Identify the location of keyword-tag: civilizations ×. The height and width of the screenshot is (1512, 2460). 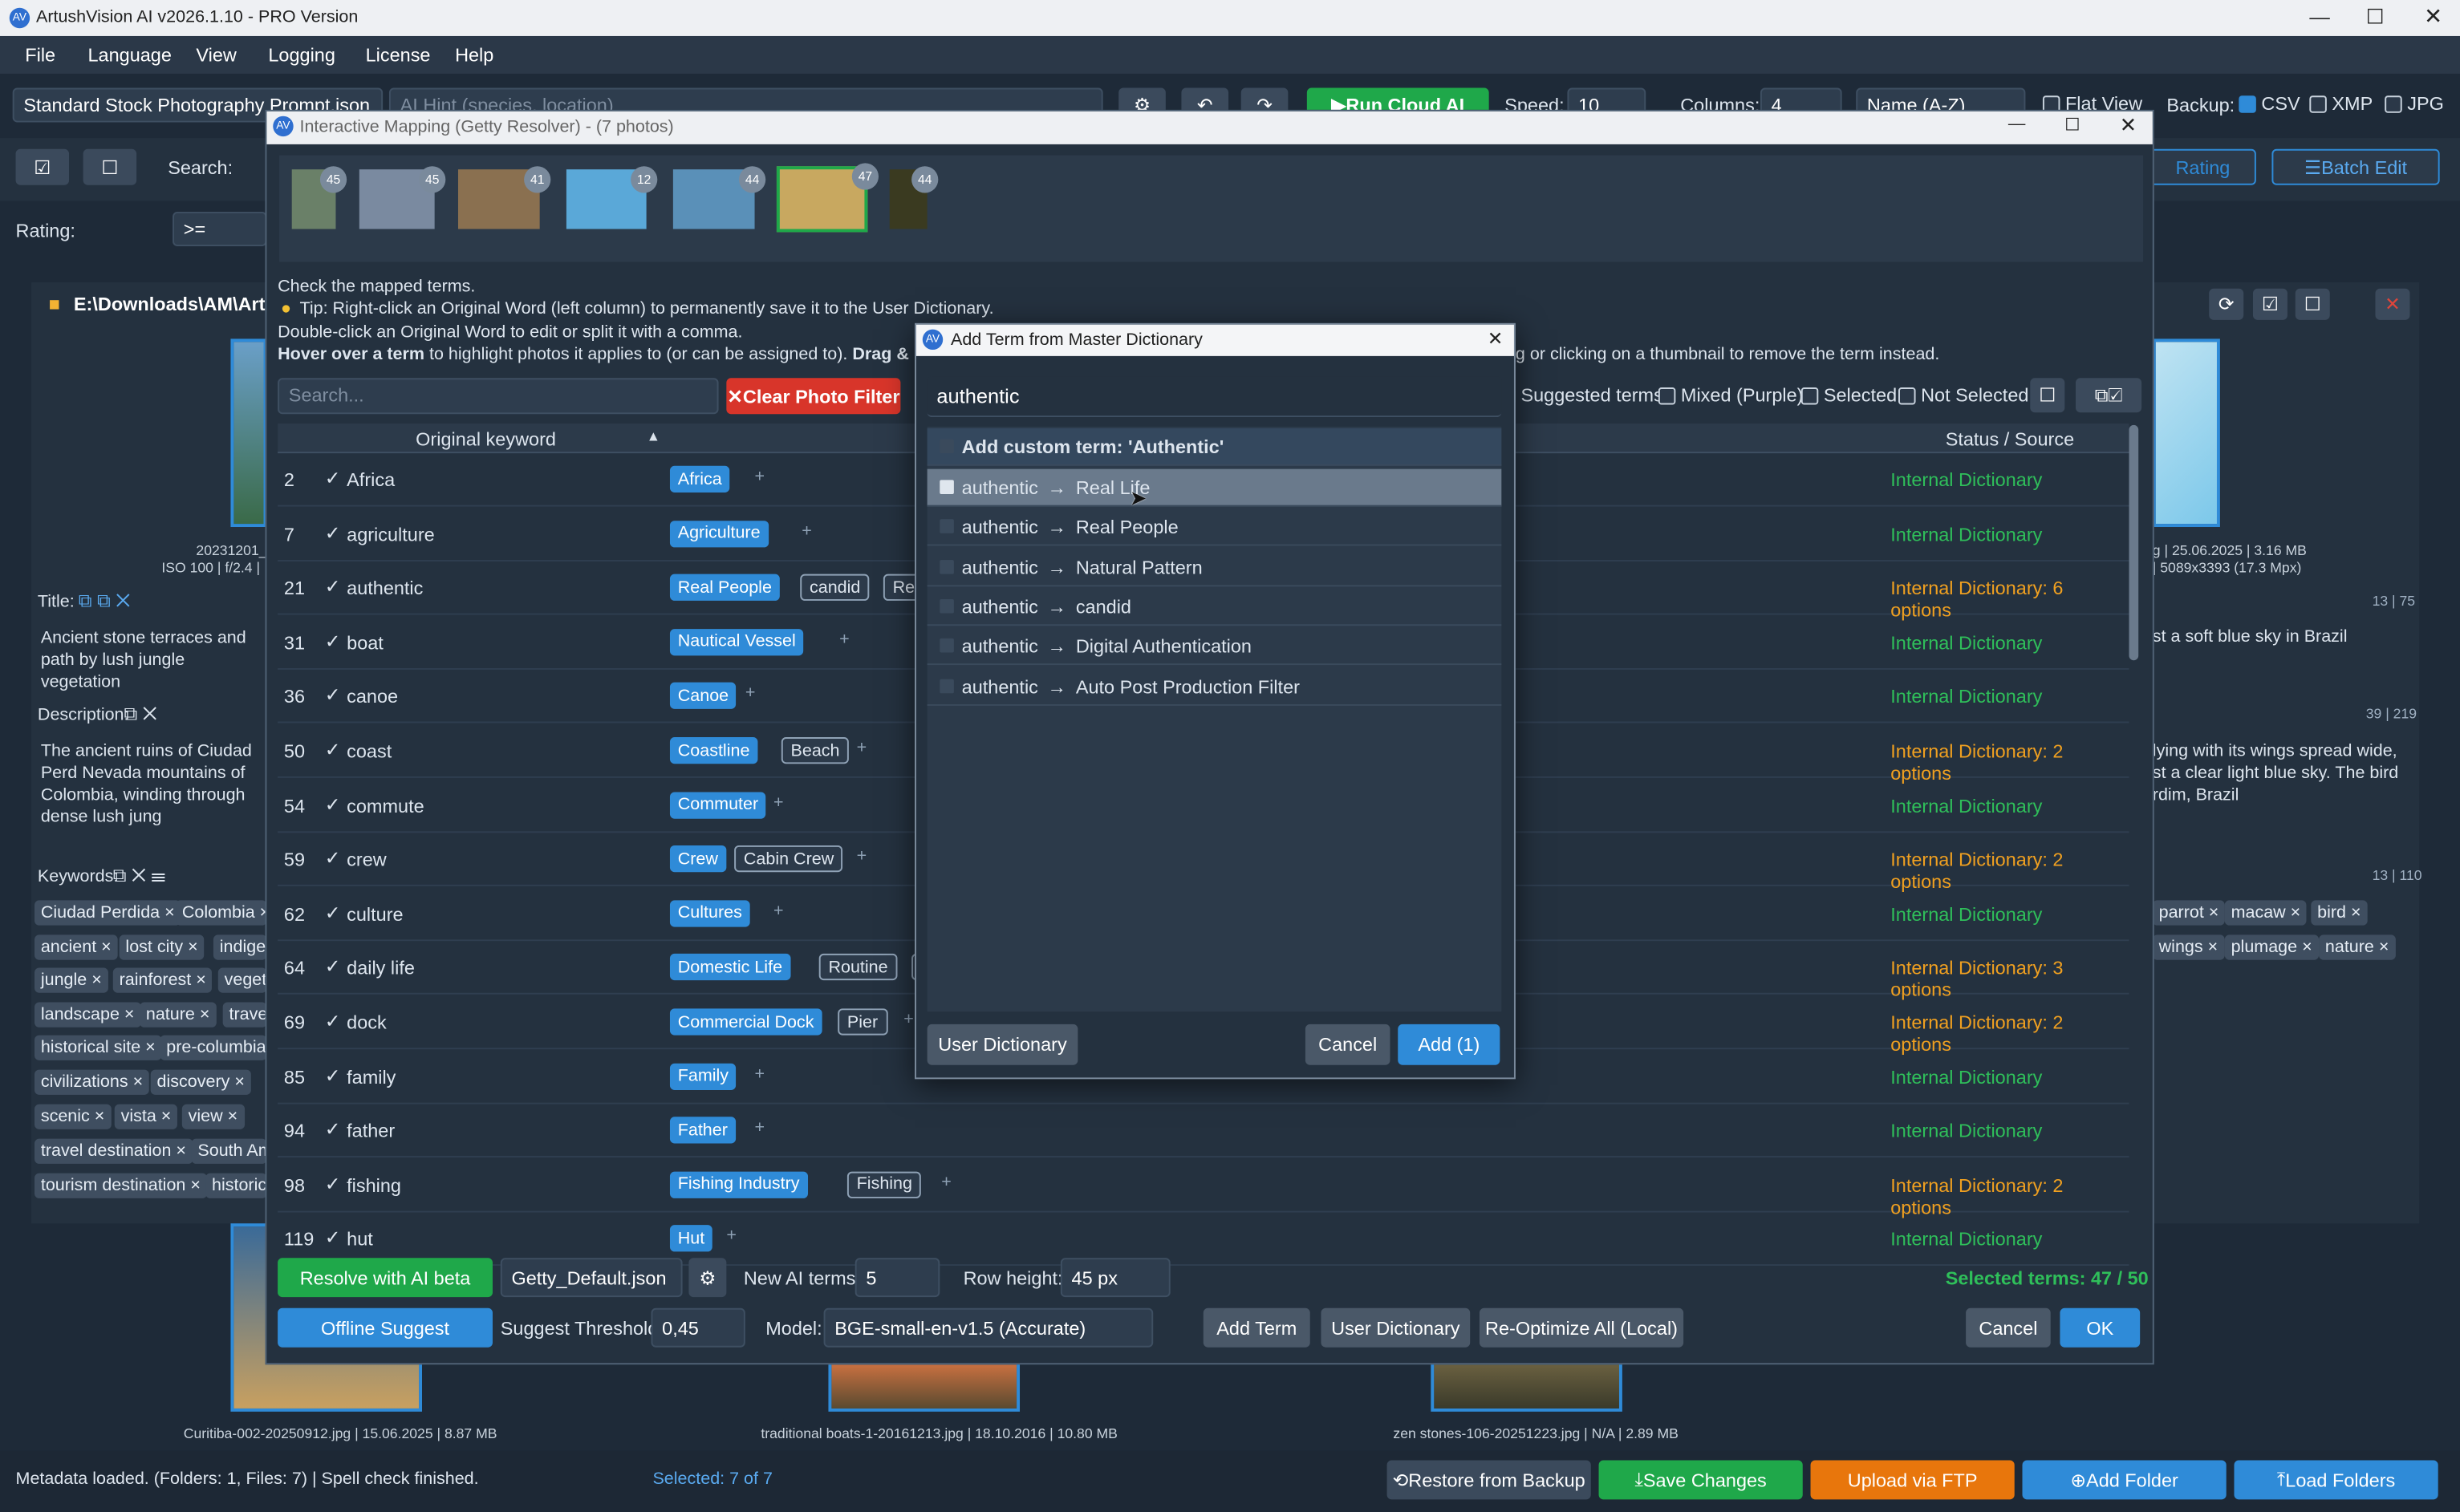
(92, 1082).